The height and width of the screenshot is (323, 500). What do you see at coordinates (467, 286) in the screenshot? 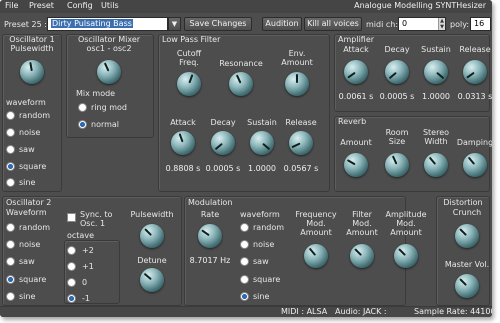
I see `master-volume-knob` at bounding box center [467, 286].